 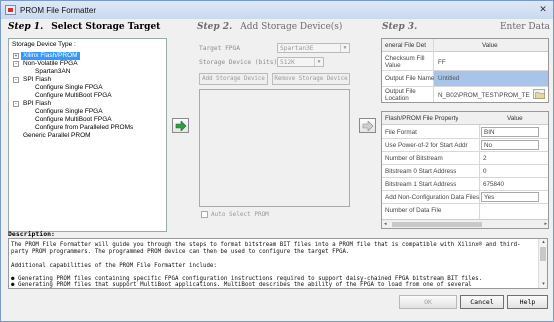 I want to click on non-config-data-value: Yes, so click(x=489, y=197).